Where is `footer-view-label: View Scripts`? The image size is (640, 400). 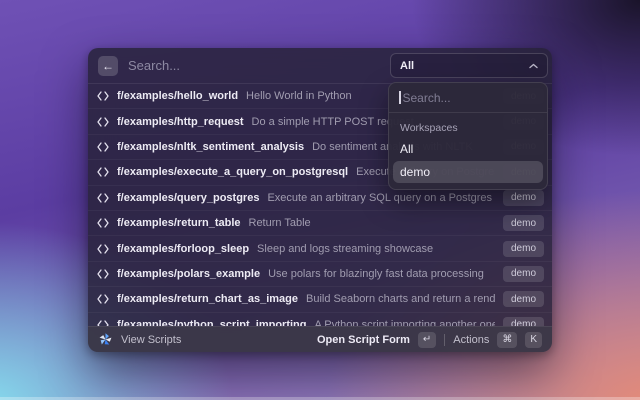 footer-view-label: View Scripts is located at coordinates (151, 339).